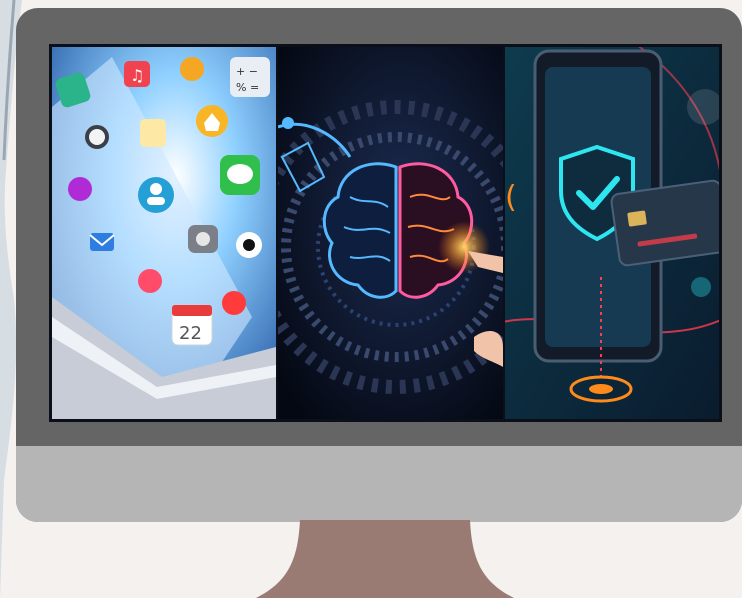 Image resolution: width=742 pixels, height=598 pixels. I want to click on credit-card, so click(664, 223).